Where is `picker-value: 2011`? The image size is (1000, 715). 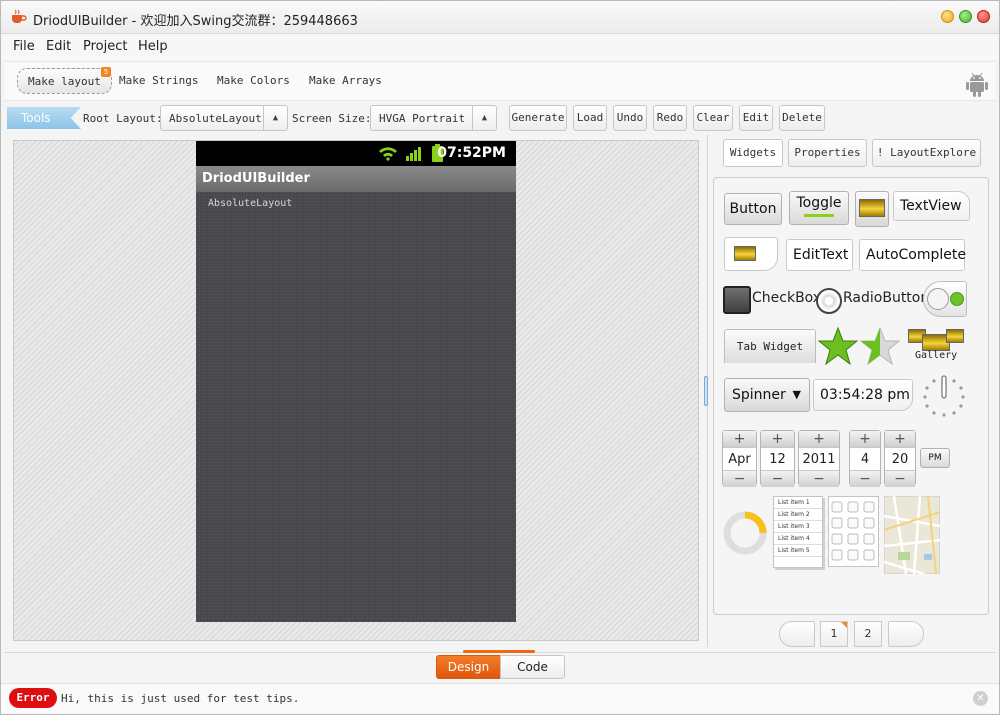 picker-value: 2011 is located at coordinates (819, 459).